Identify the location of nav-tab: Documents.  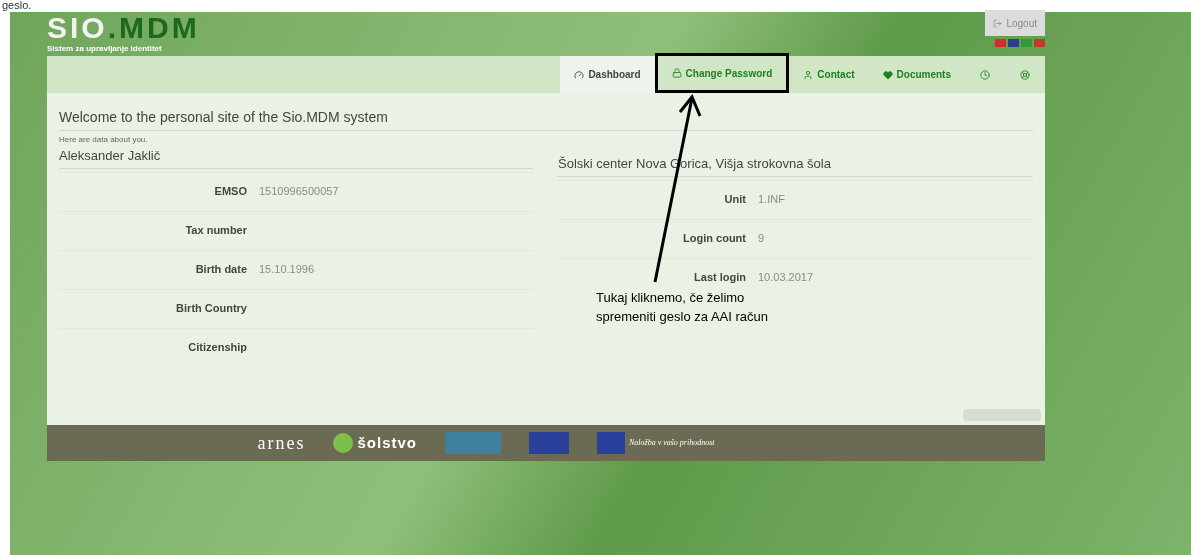
(916, 74).